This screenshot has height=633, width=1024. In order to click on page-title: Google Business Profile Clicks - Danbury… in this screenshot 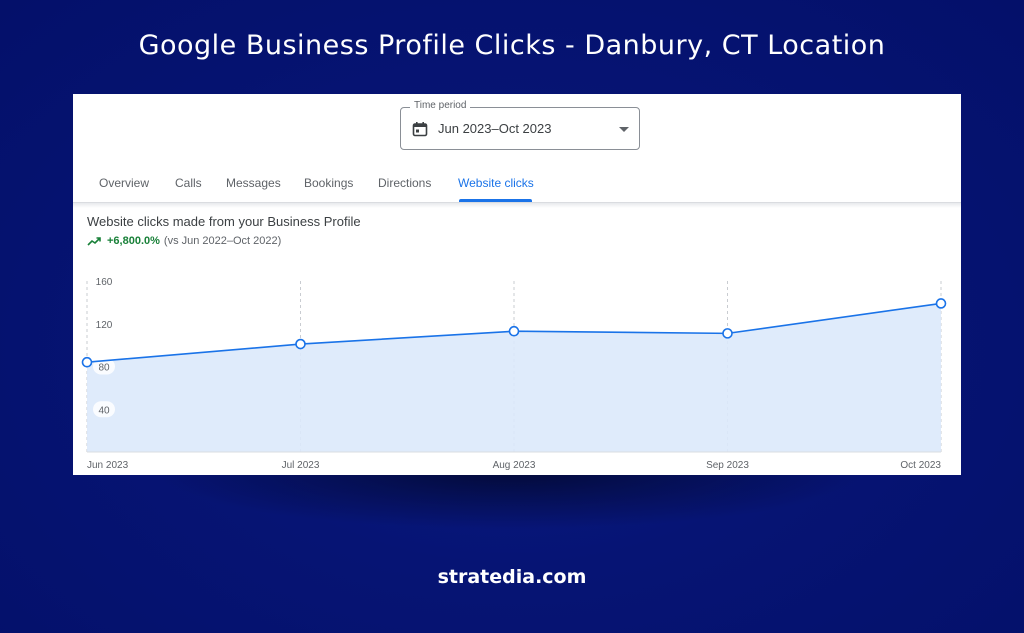, I will do `click(512, 45)`.